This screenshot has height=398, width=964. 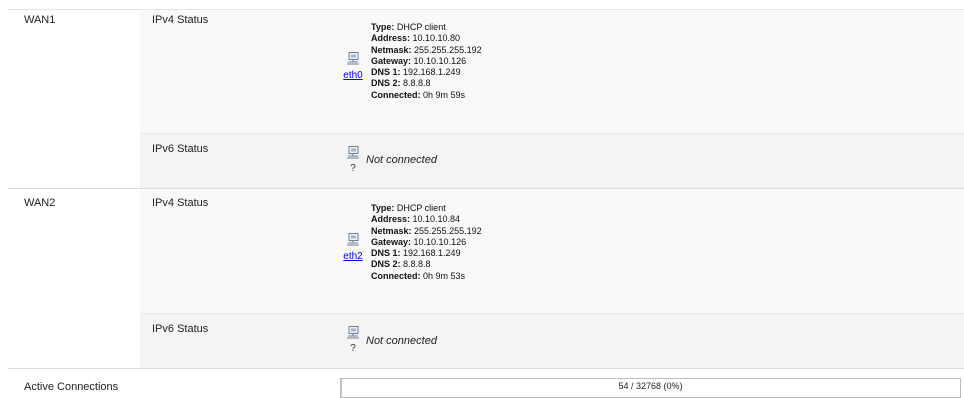 What do you see at coordinates (353, 75) in the screenshot?
I see `eth0-device-link: eth0` at bounding box center [353, 75].